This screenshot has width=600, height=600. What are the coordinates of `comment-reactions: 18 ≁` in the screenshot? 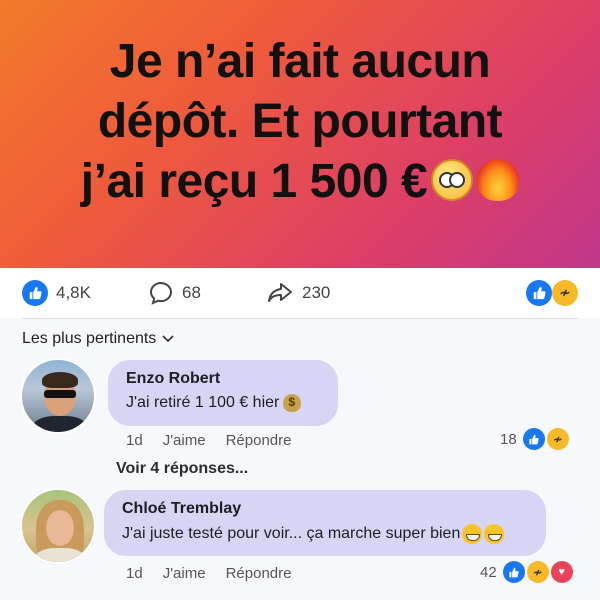 It's located at (534, 439).